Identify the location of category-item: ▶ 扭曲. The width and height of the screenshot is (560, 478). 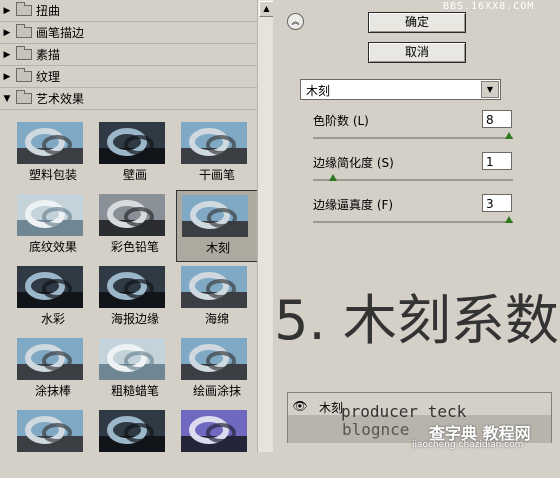
(128, 11).